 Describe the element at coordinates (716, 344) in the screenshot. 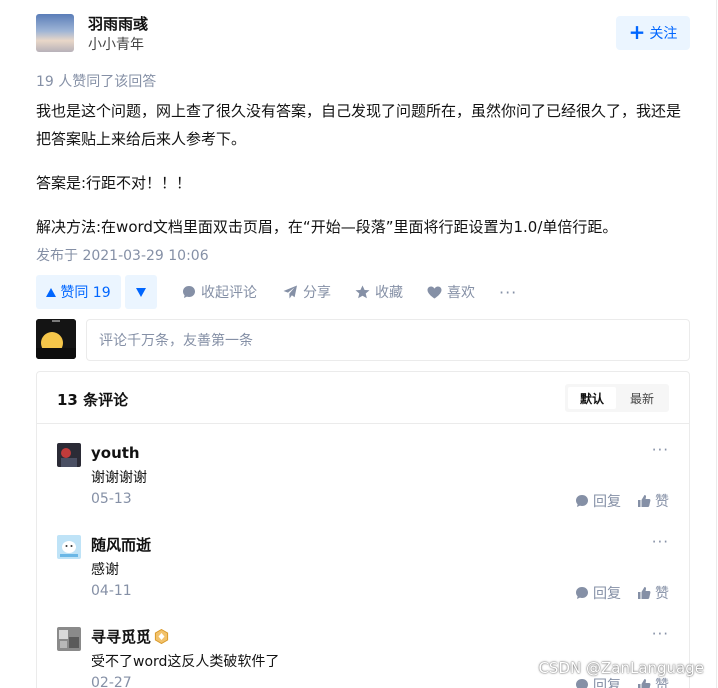

I see `divider` at that location.